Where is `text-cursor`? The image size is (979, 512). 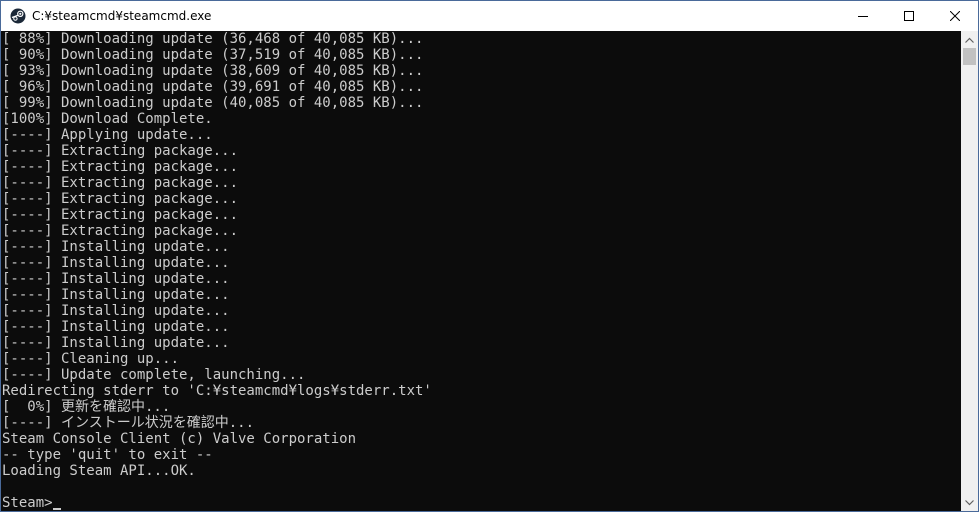 text-cursor is located at coordinates (56, 509).